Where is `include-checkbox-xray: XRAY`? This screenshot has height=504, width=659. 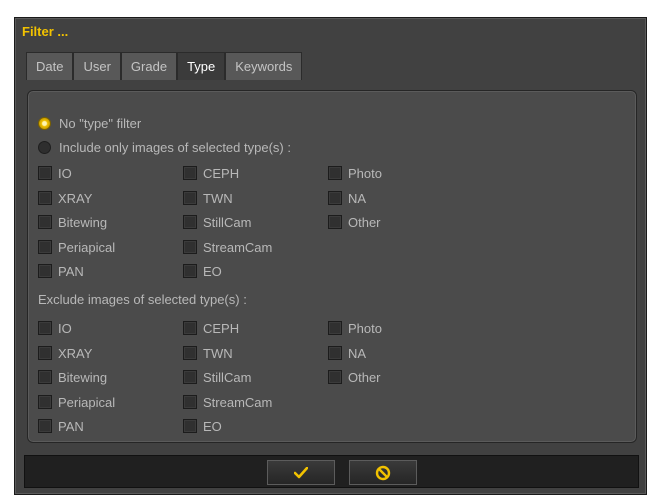
include-checkbox-xray: XRAY is located at coordinates (65, 198).